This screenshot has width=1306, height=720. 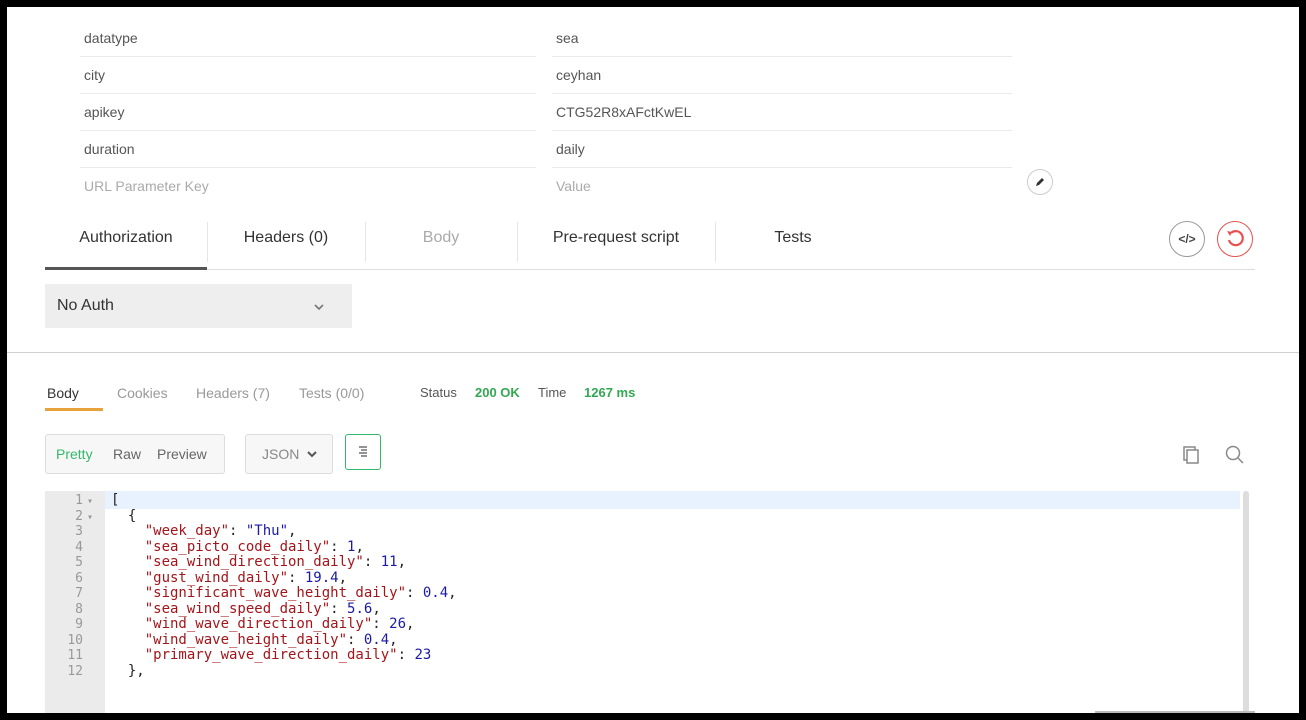 I want to click on time-value: 1267 ms, so click(x=610, y=392).